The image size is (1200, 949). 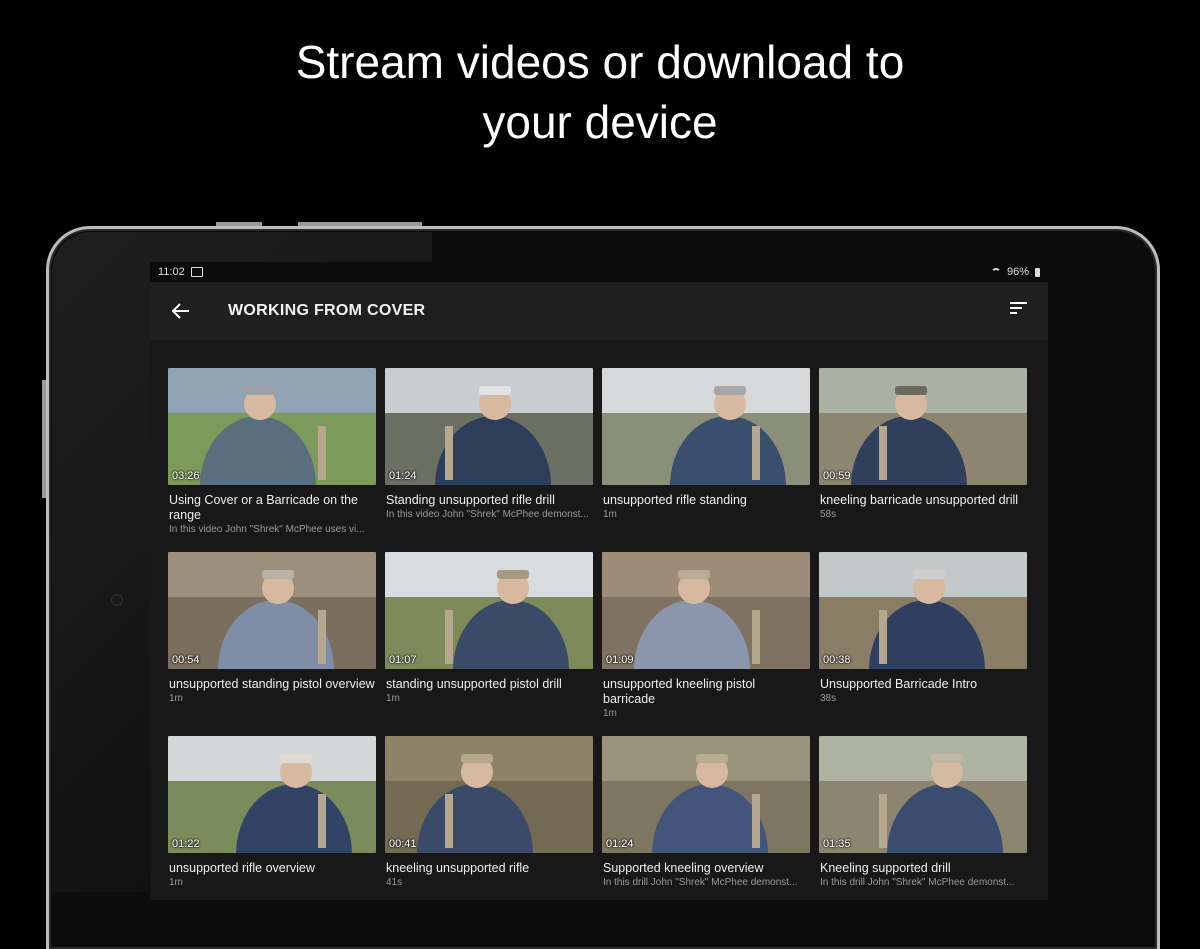 What do you see at coordinates (1021, 311) in the screenshot?
I see `sort-icon` at bounding box center [1021, 311].